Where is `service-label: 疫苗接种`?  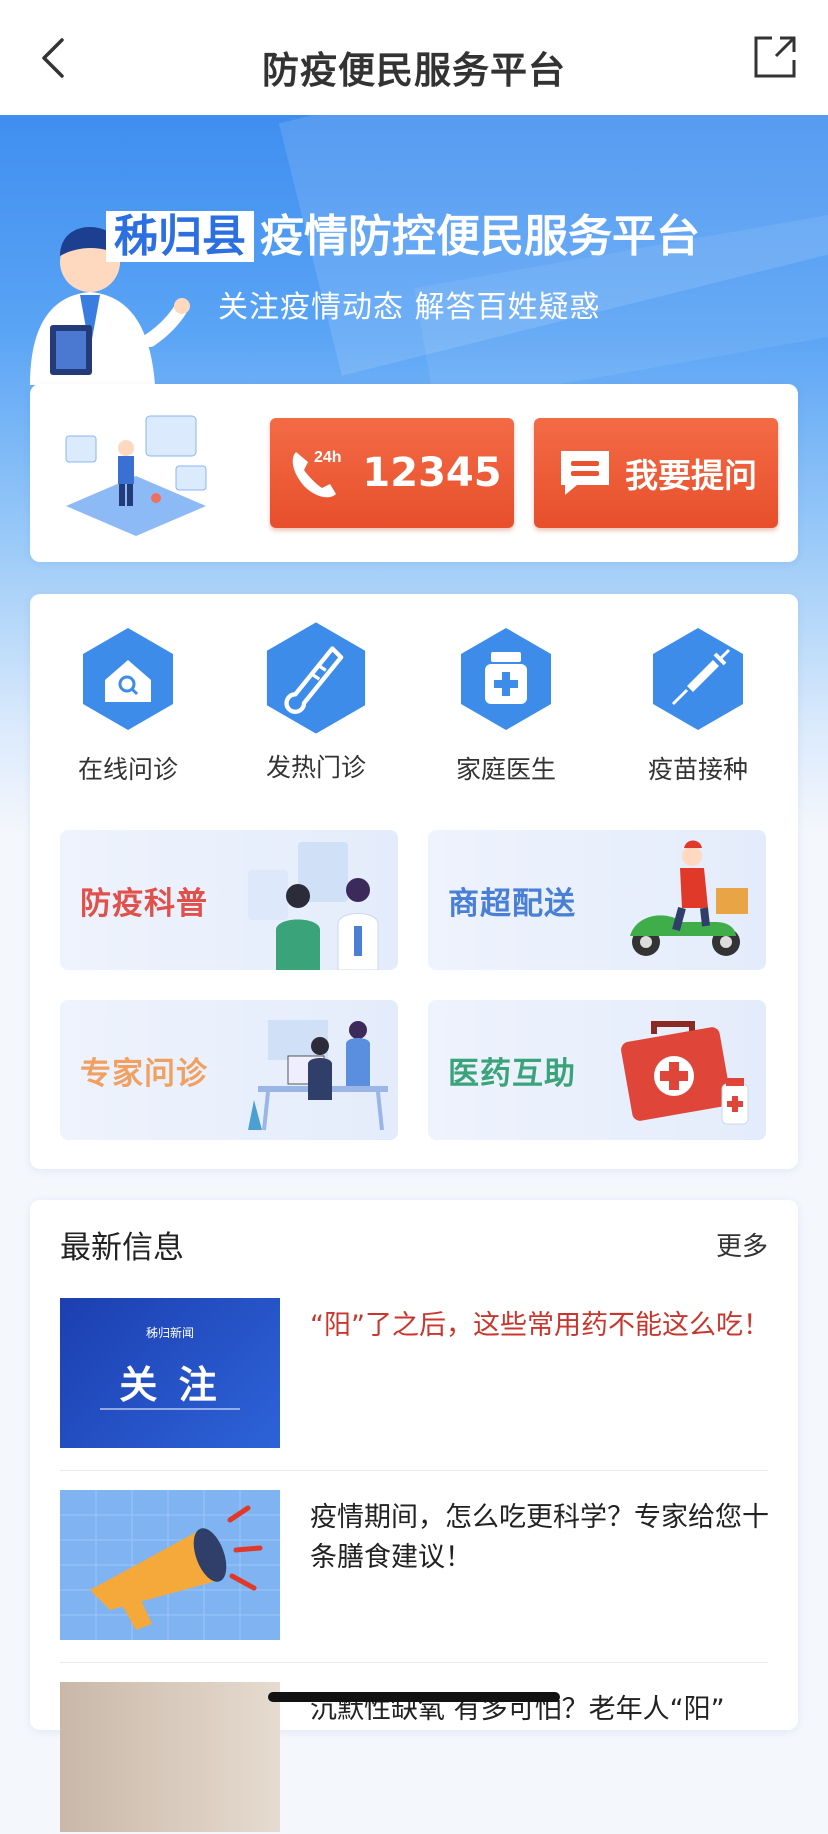 service-label: 疫苗接种 is located at coordinates (697, 769).